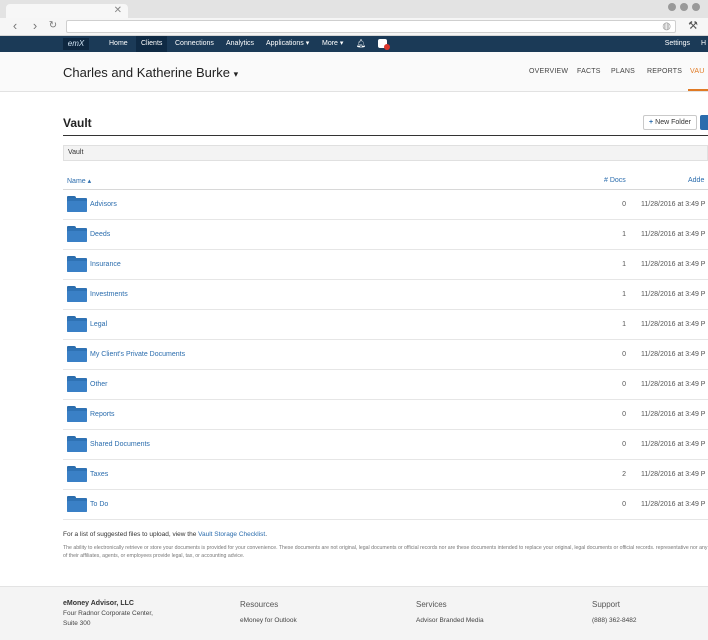 The height and width of the screenshot is (640, 708). Describe the element at coordinates (75, 153) in the screenshot. I see `breadcrumb-item: Vault` at that location.